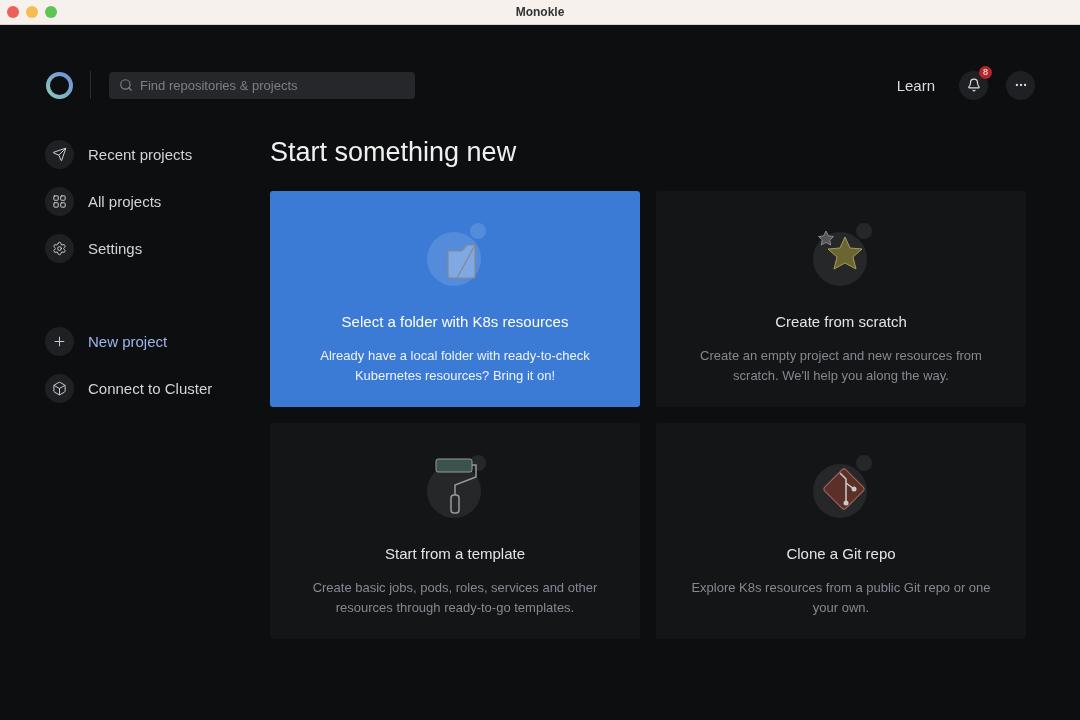 The height and width of the screenshot is (720, 1080). I want to click on learn-link: Learn, so click(915, 85).